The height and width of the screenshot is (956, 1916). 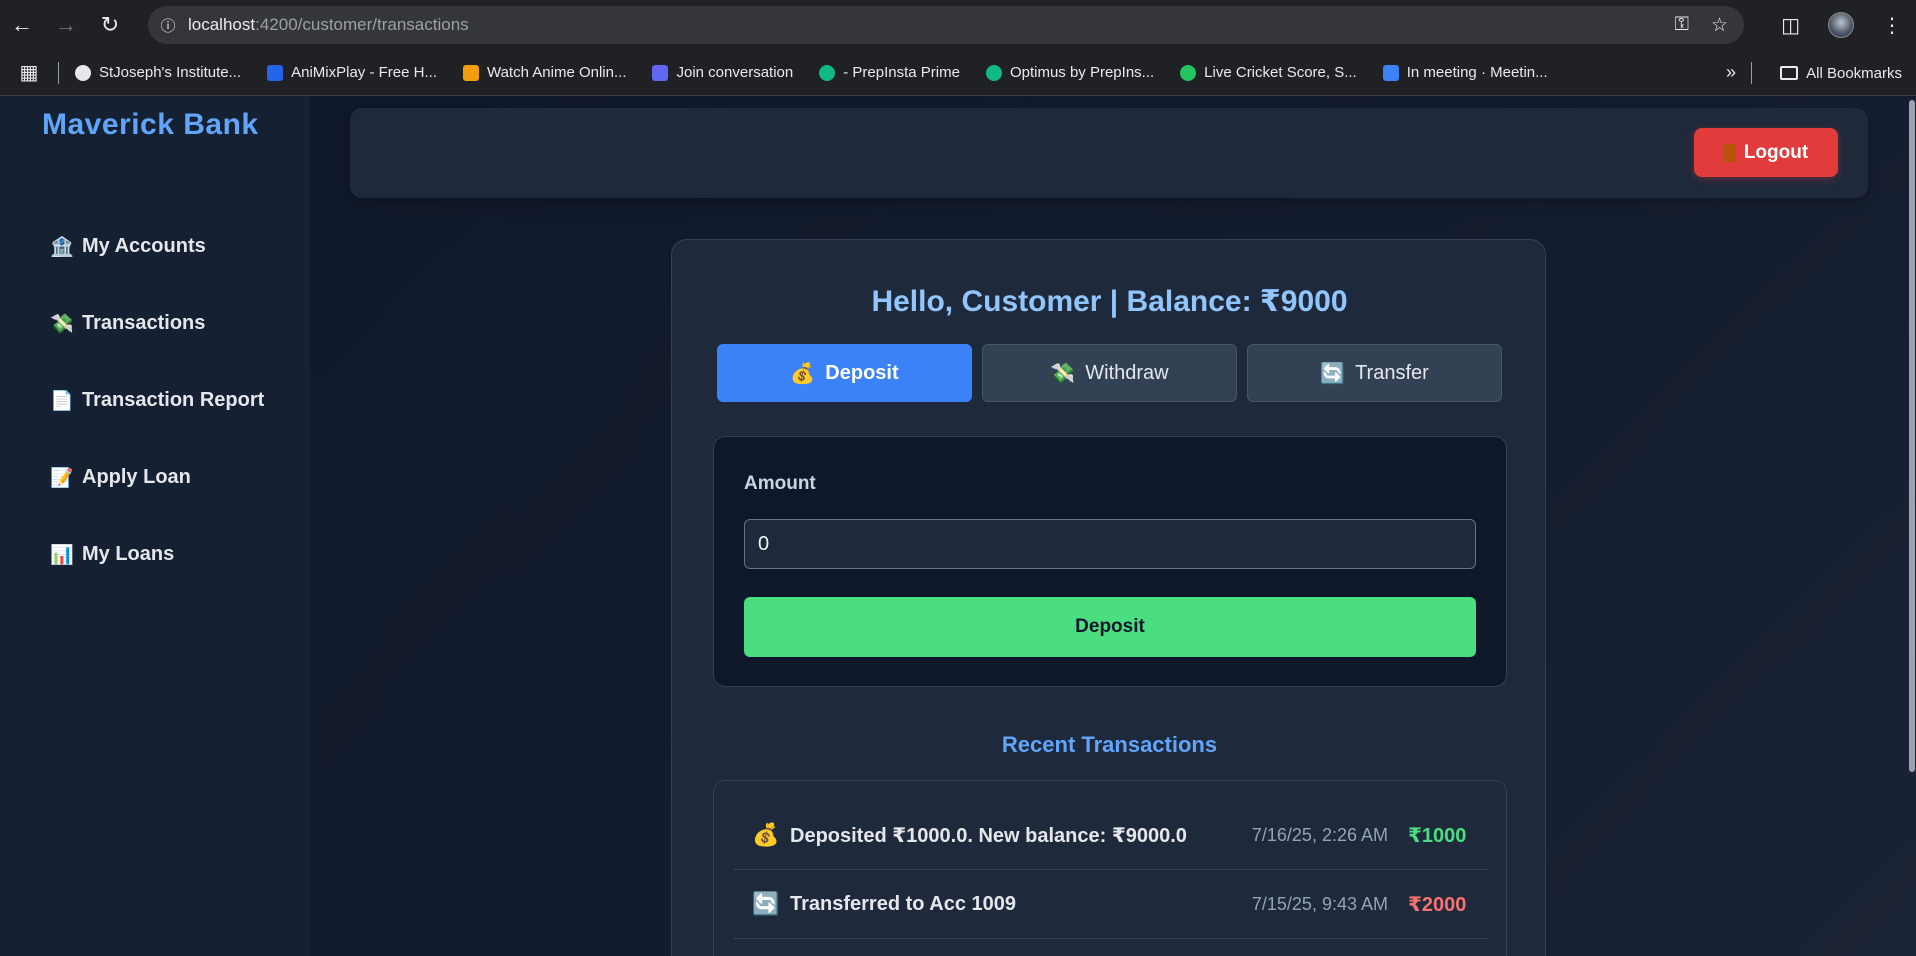 What do you see at coordinates (62, 401) in the screenshot?
I see `document-icon: 📄` at bounding box center [62, 401].